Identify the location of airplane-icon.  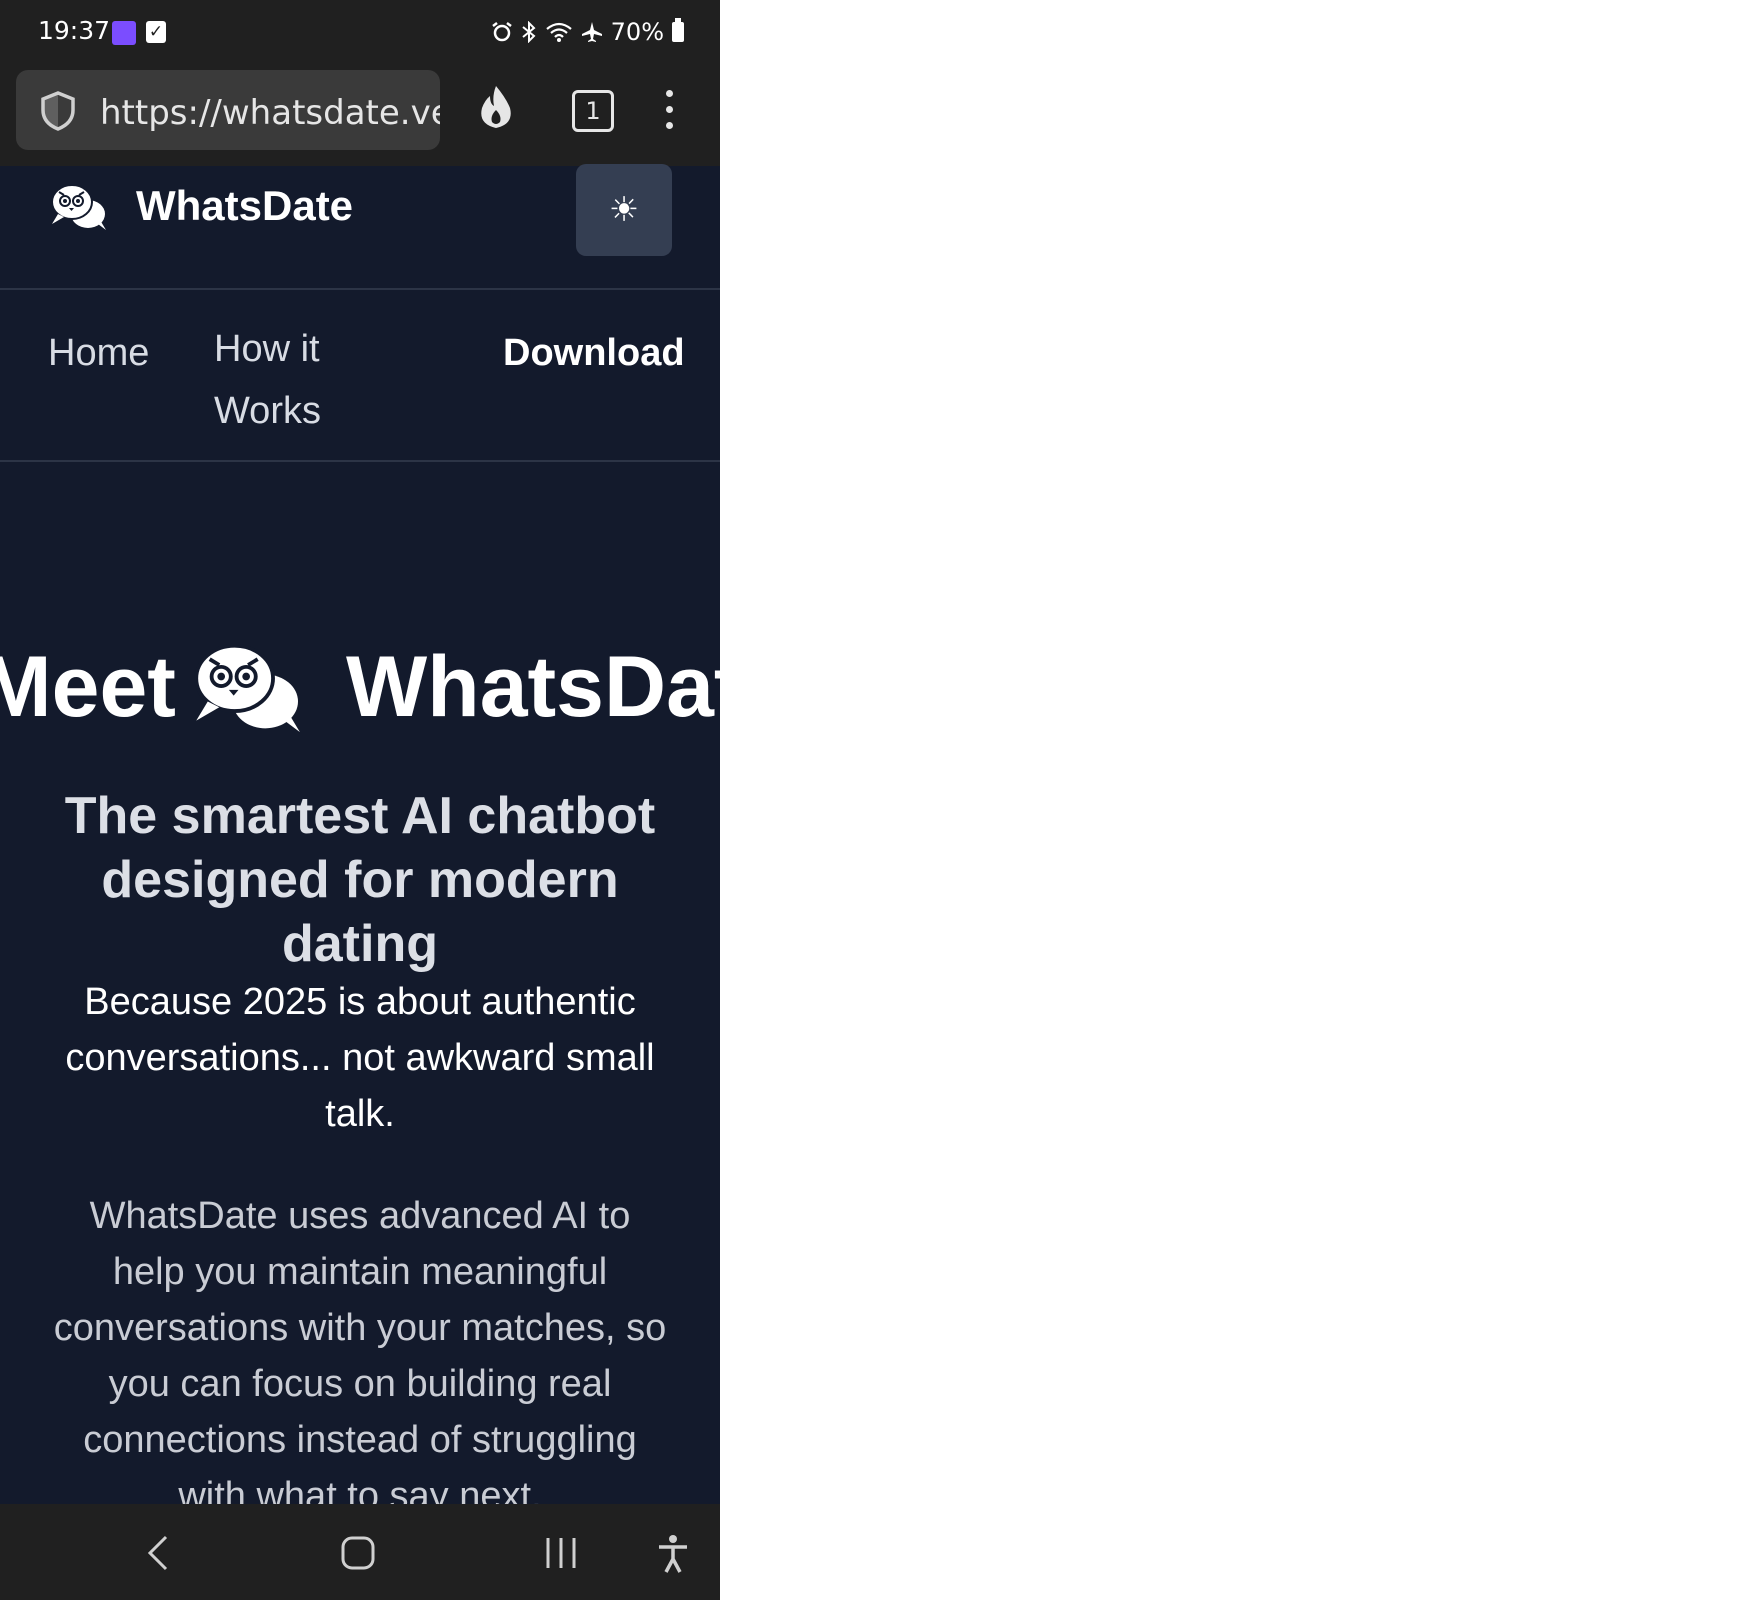
(592, 32).